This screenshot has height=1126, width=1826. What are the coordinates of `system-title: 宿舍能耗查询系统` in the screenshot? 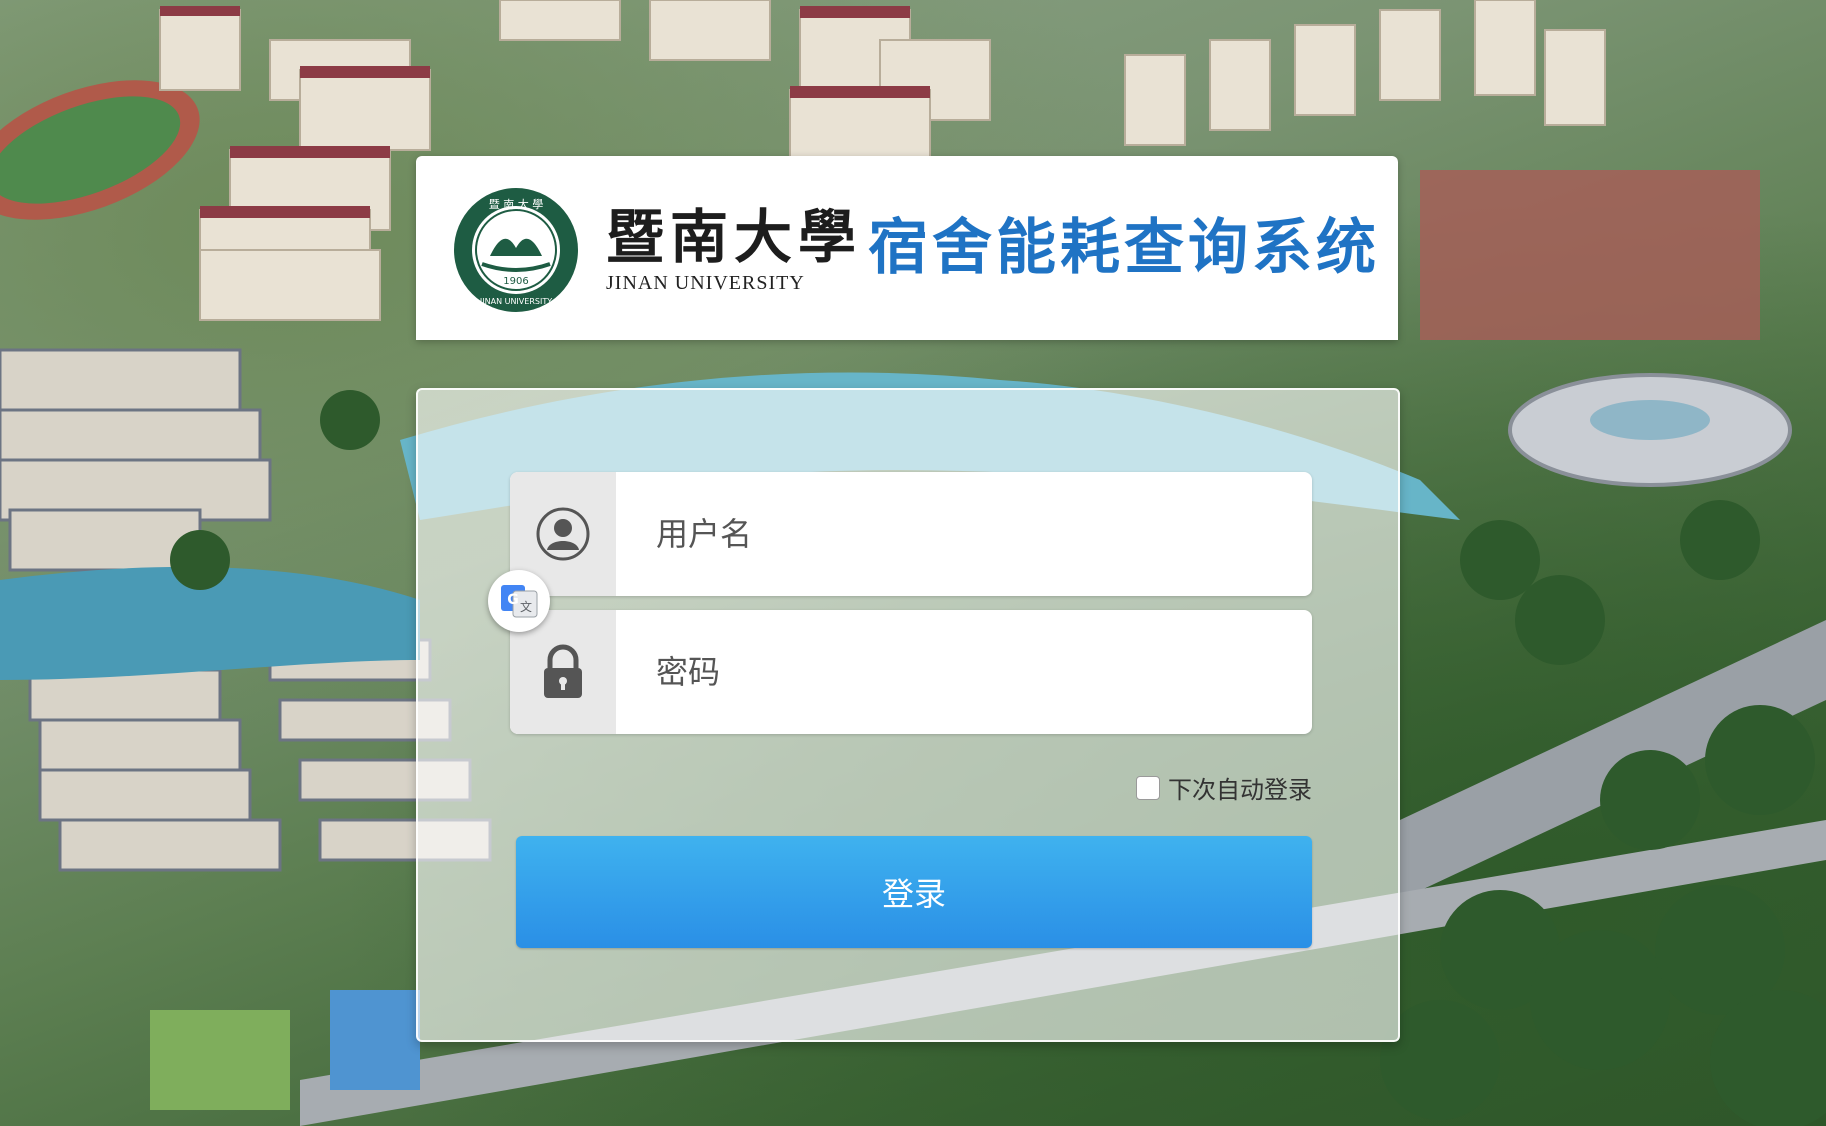 It's located at (1124, 248).